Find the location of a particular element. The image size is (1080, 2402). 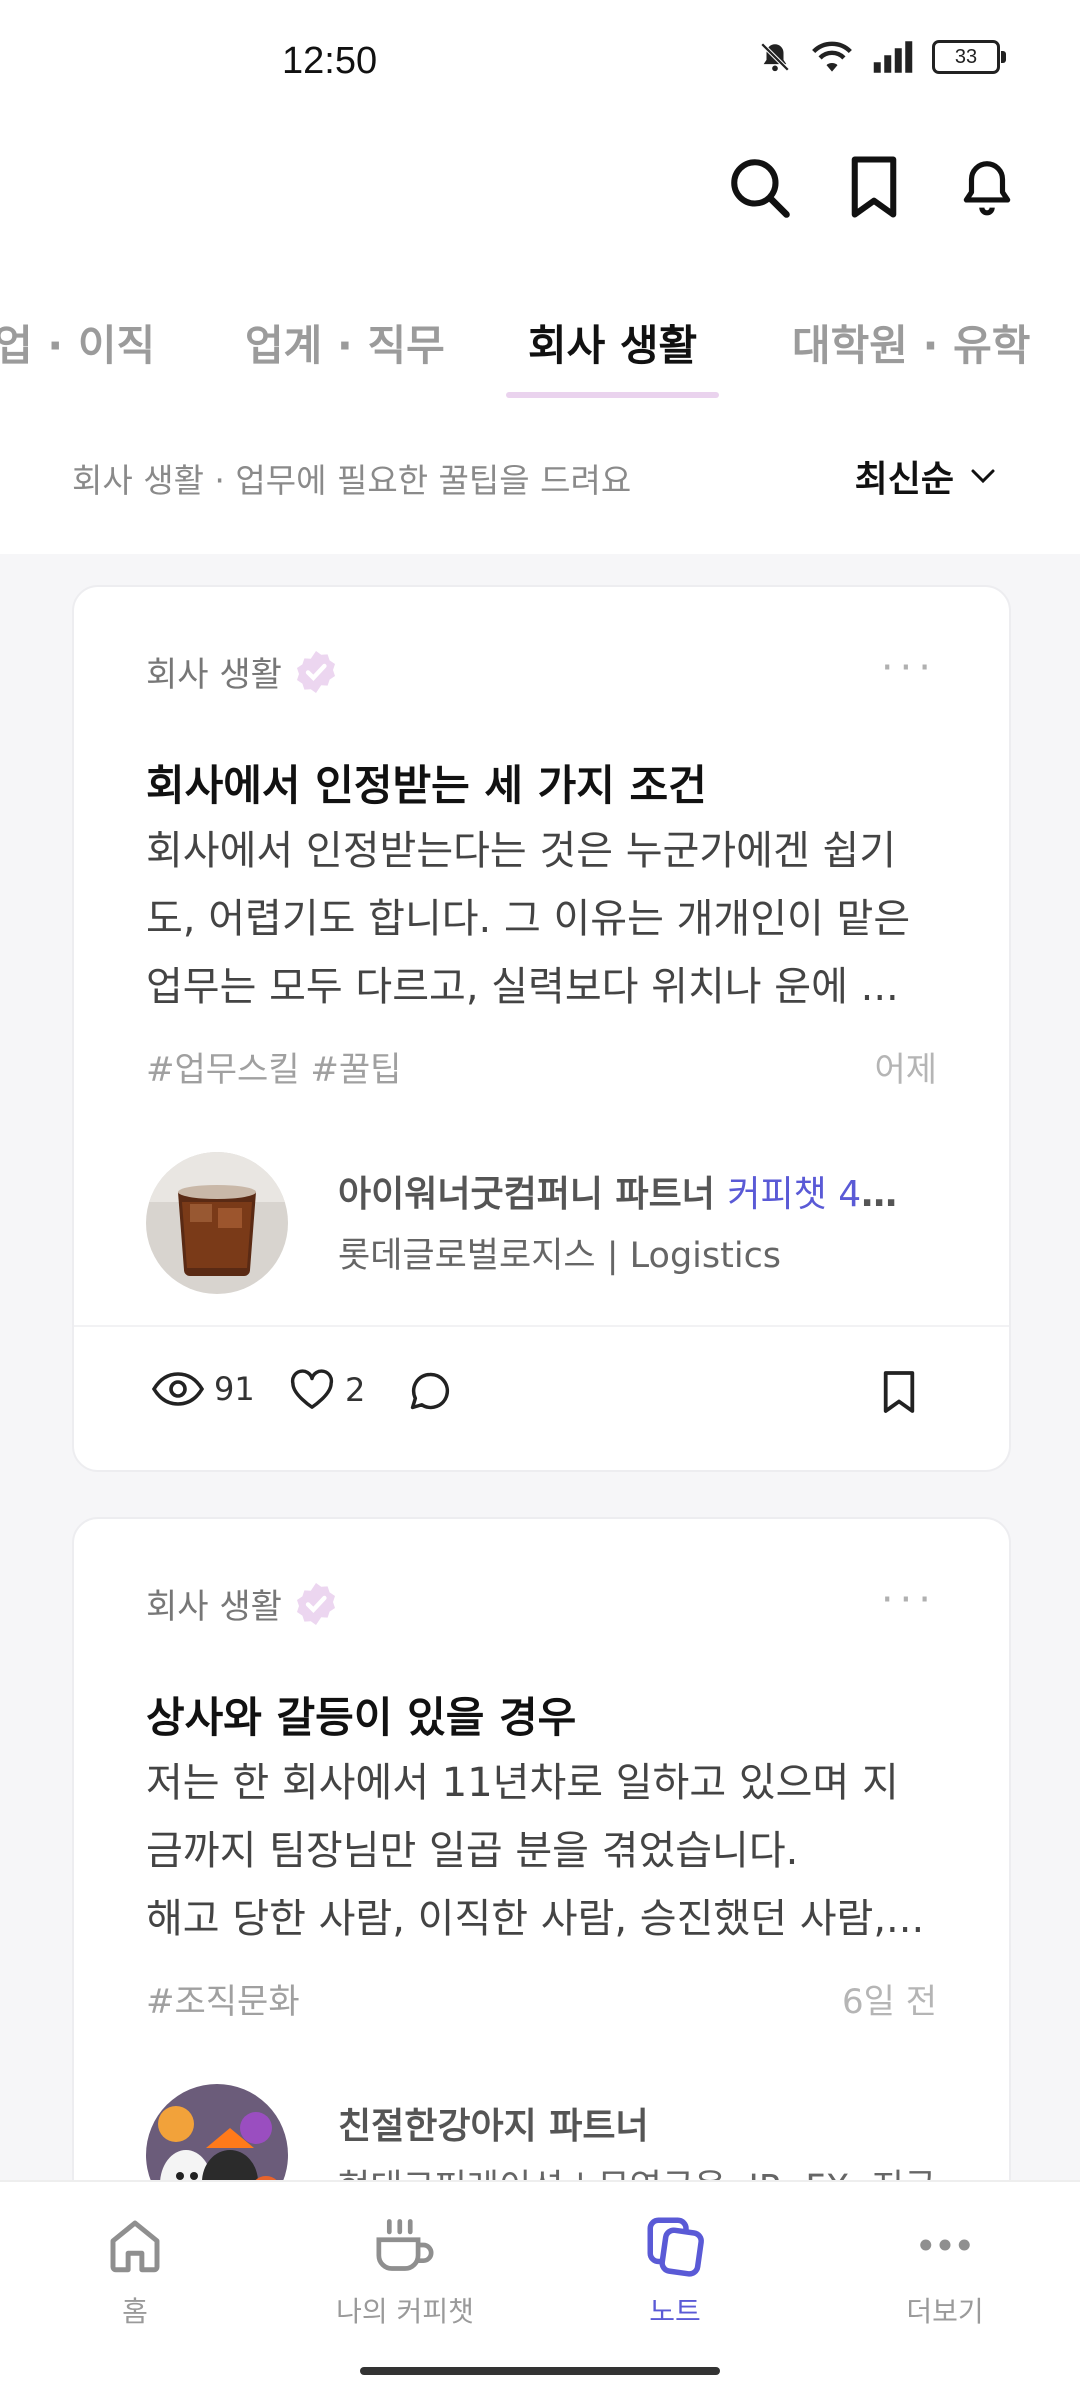

mute-bell-icon is located at coordinates (775, 57).